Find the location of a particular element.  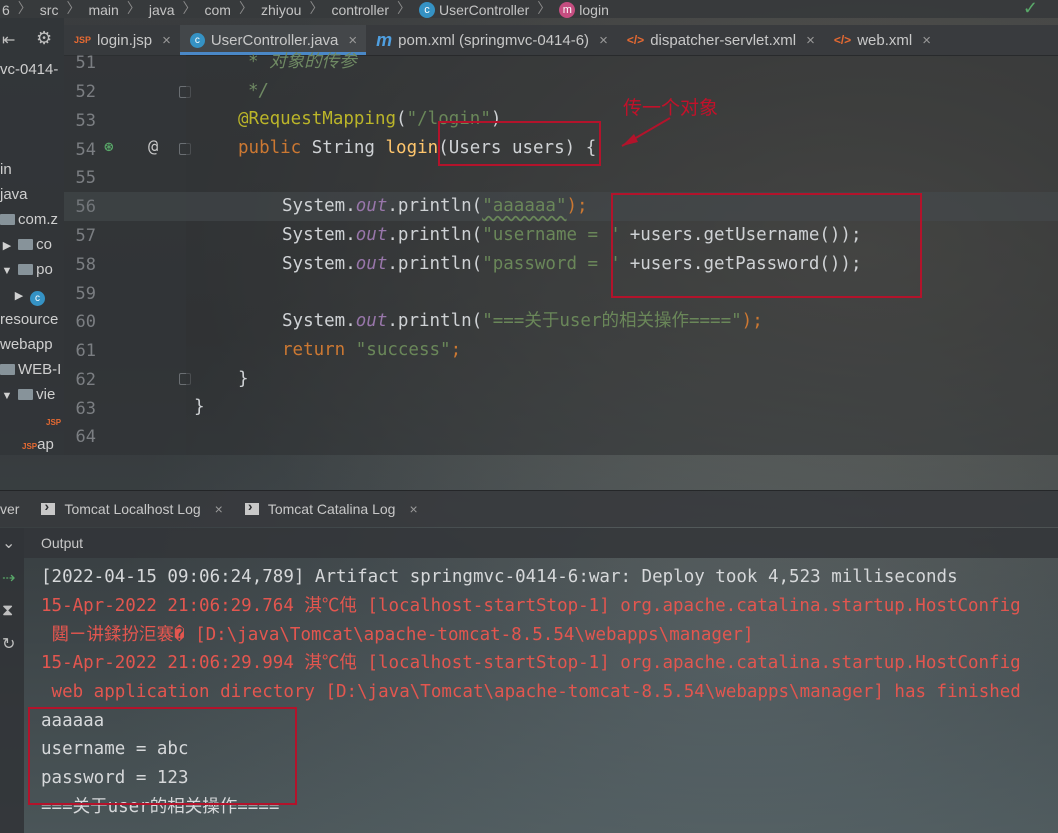

maven-icon: m is located at coordinates (384, 39).